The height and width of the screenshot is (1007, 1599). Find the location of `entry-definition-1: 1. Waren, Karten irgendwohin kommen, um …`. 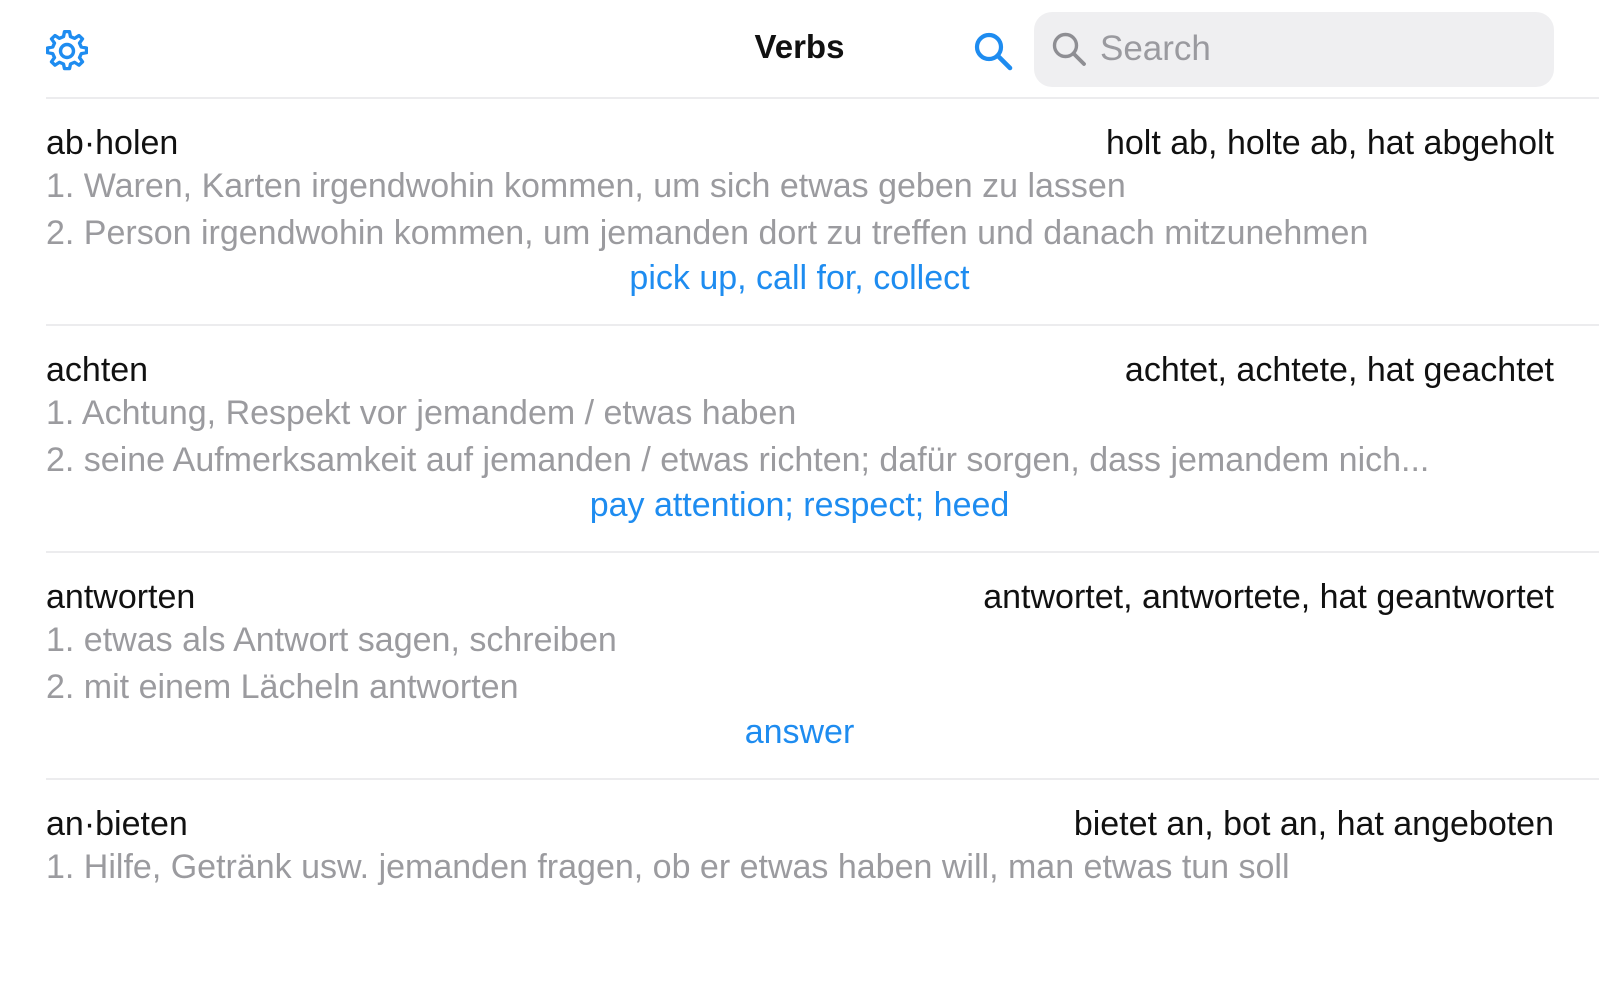

entry-definition-1: 1. Waren, Karten irgendwohin kommen, um … is located at coordinates (586, 186).